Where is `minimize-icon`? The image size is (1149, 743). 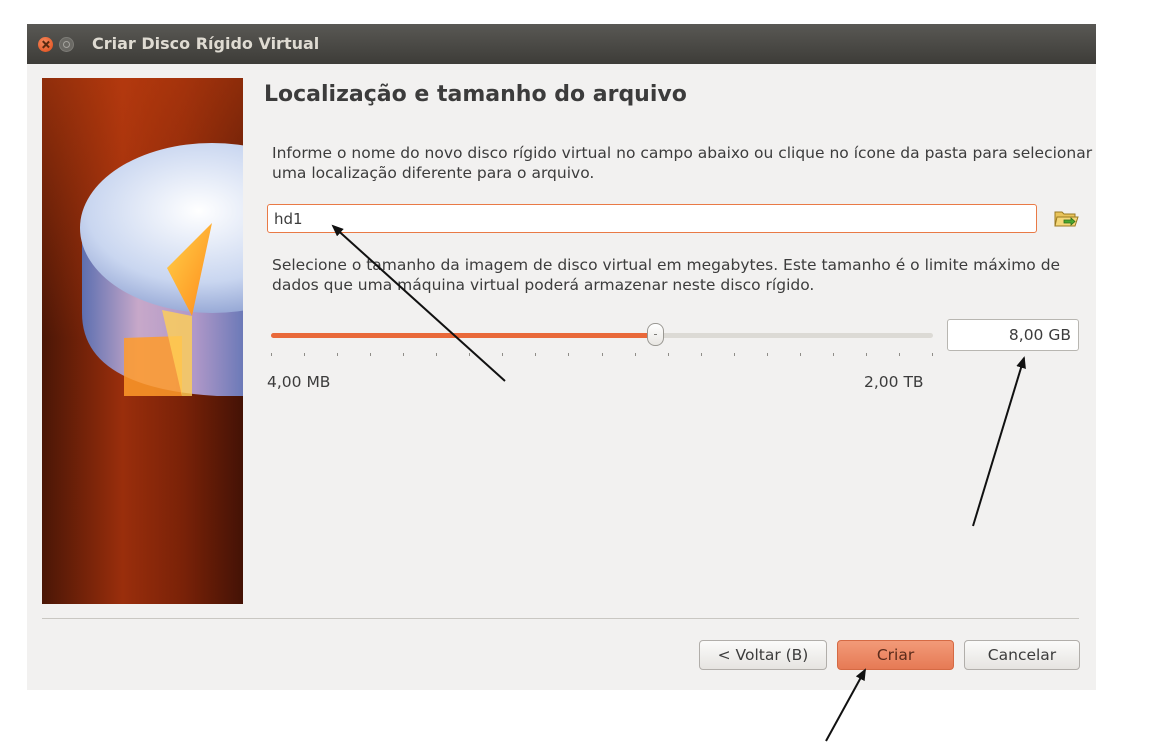 minimize-icon is located at coordinates (66, 44).